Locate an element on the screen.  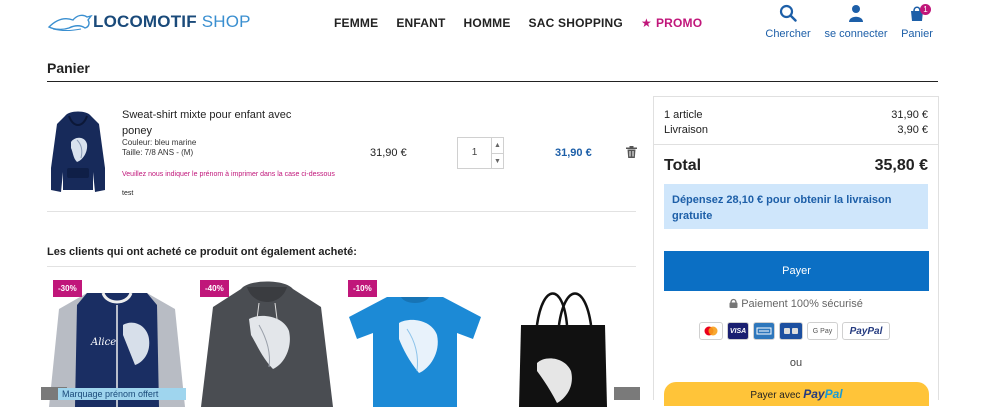
discount-badge: -40% is located at coordinates (214, 288).